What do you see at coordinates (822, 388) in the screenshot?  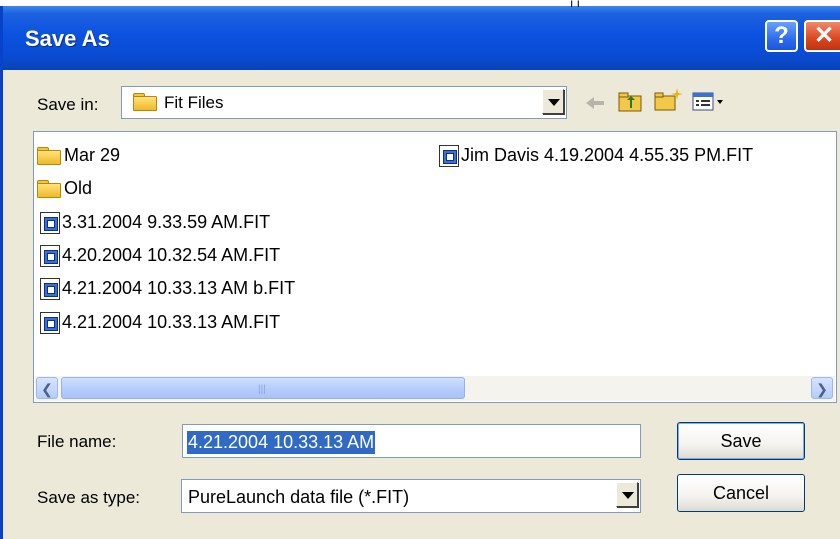 I see `scroll-right-button: ❯` at bounding box center [822, 388].